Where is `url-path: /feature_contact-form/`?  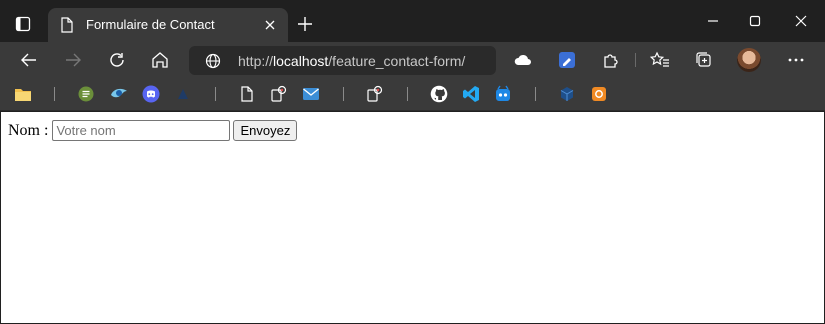
url-path: /feature_contact-form/ is located at coordinates (397, 61).